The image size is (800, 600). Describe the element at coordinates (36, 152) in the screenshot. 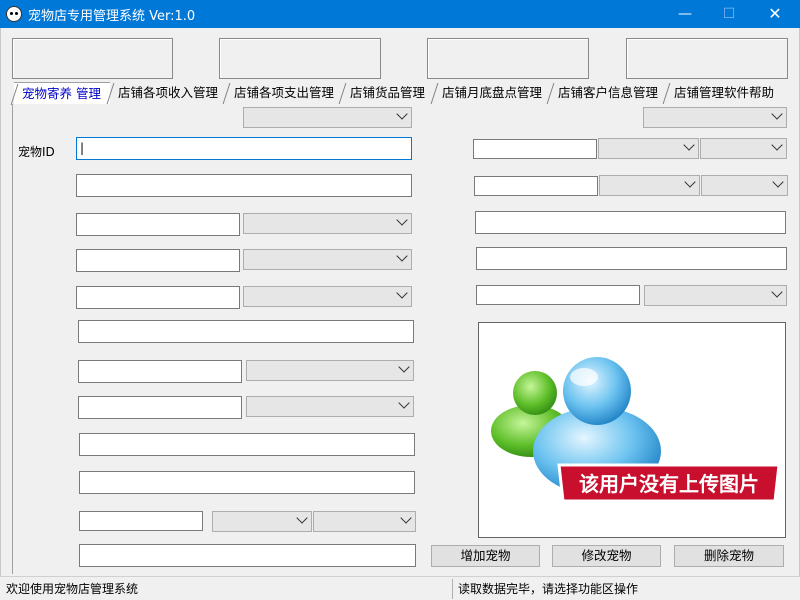

I see `pet-id-label: 宠物ID` at that location.